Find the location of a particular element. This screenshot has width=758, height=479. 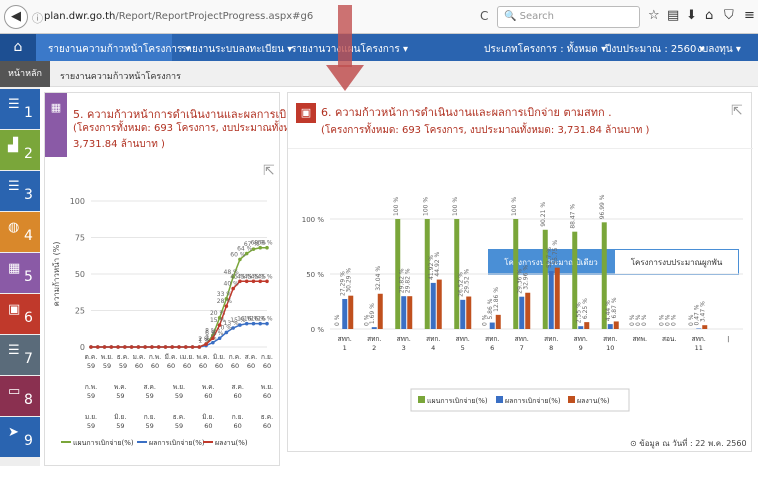

reading-list-icon: ▤ is located at coordinates (673, 15).